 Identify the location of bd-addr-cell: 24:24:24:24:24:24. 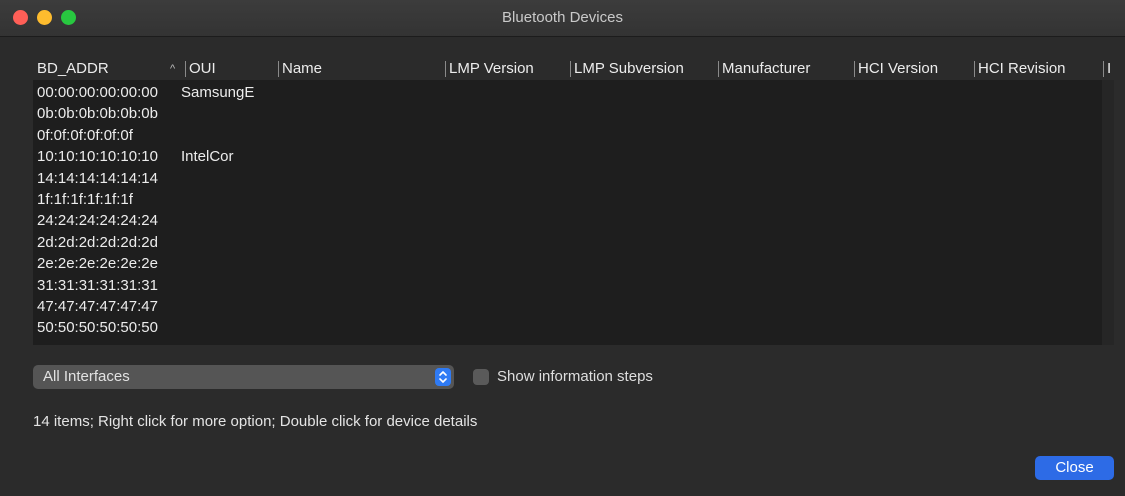
(97, 221).